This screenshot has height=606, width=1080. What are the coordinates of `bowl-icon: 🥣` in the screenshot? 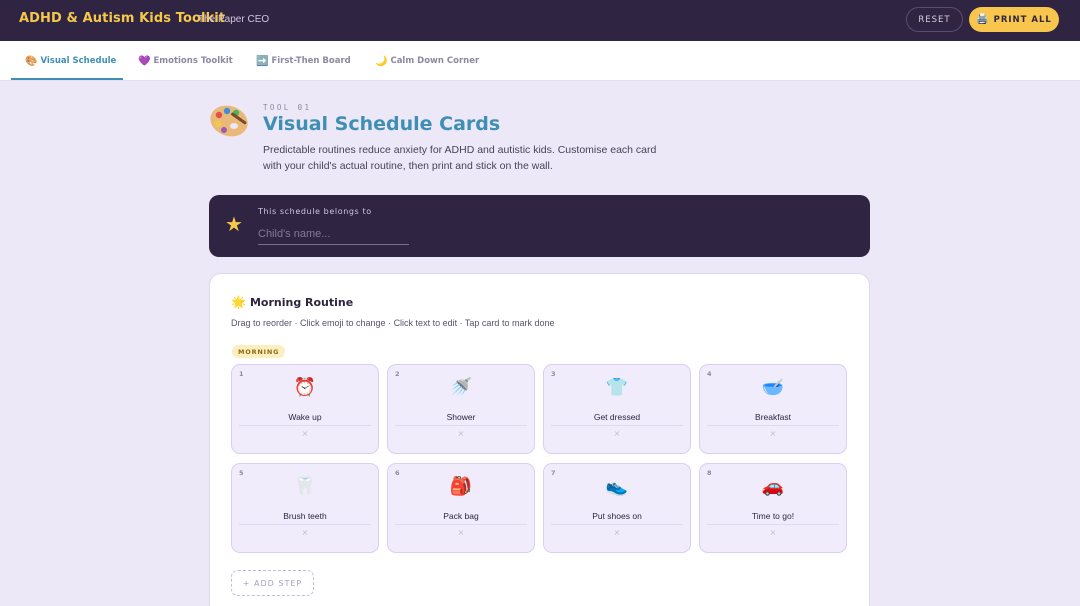 It's located at (773, 388).